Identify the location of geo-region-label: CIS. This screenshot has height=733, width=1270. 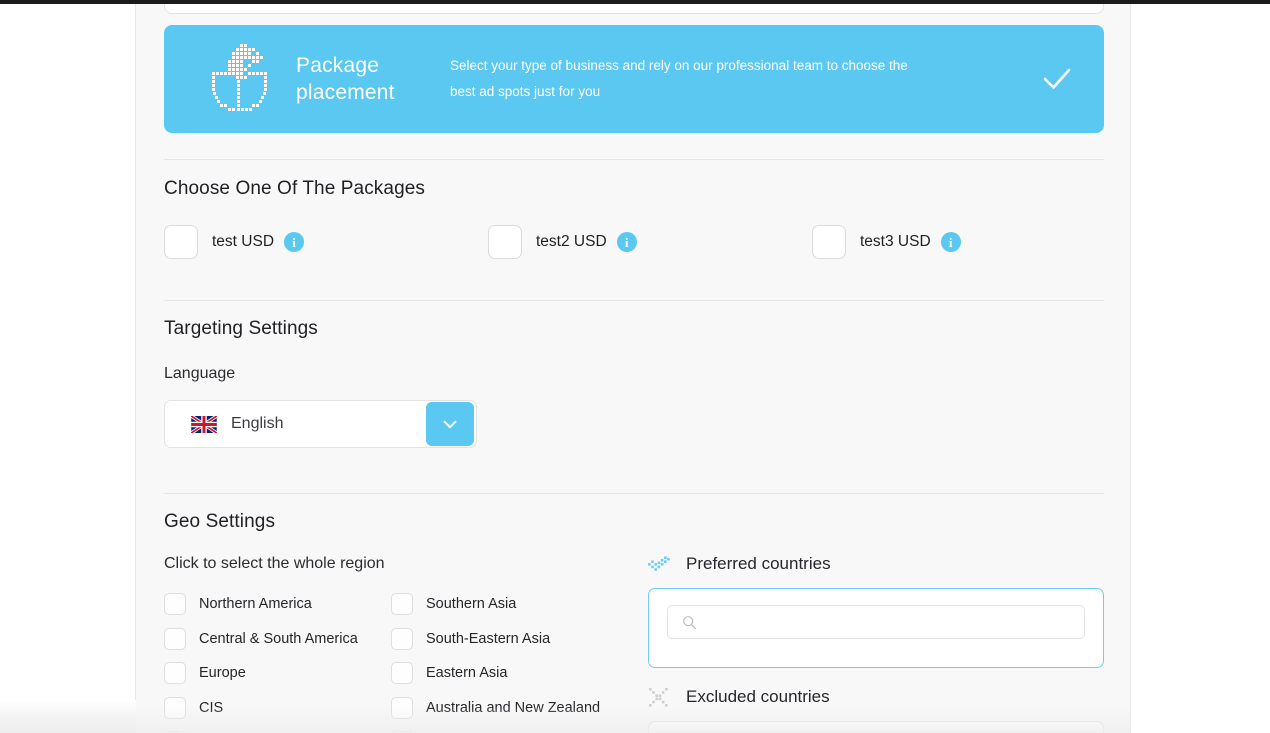
(211, 707).